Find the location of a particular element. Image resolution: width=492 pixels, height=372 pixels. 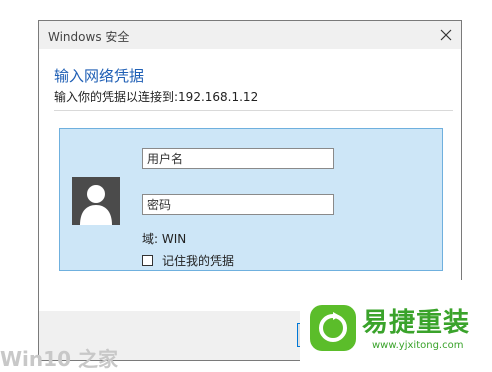

close-icon is located at coordinates (446, 35).